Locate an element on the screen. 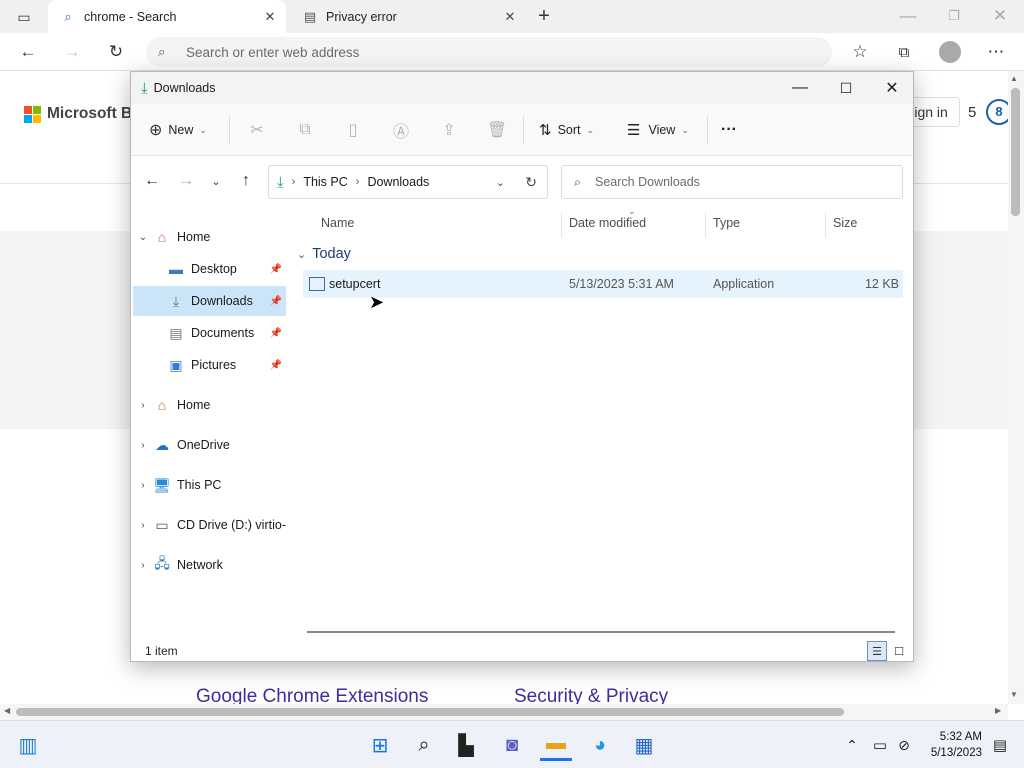  sort-label: Sort is located at coordinates (569, 130).